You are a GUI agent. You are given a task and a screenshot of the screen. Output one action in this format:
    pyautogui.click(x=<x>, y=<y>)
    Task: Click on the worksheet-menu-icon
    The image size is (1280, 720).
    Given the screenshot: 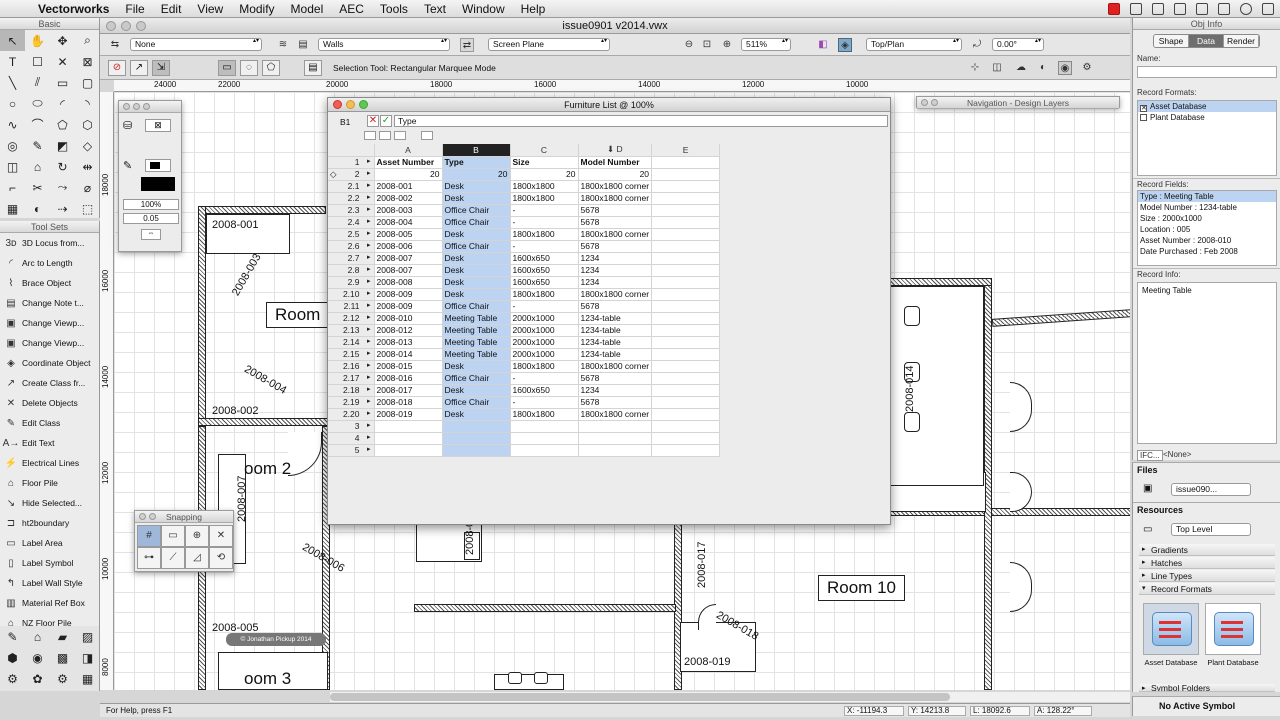 What is the action you would take?
    pyautogui.click(x=370, y=135)
    